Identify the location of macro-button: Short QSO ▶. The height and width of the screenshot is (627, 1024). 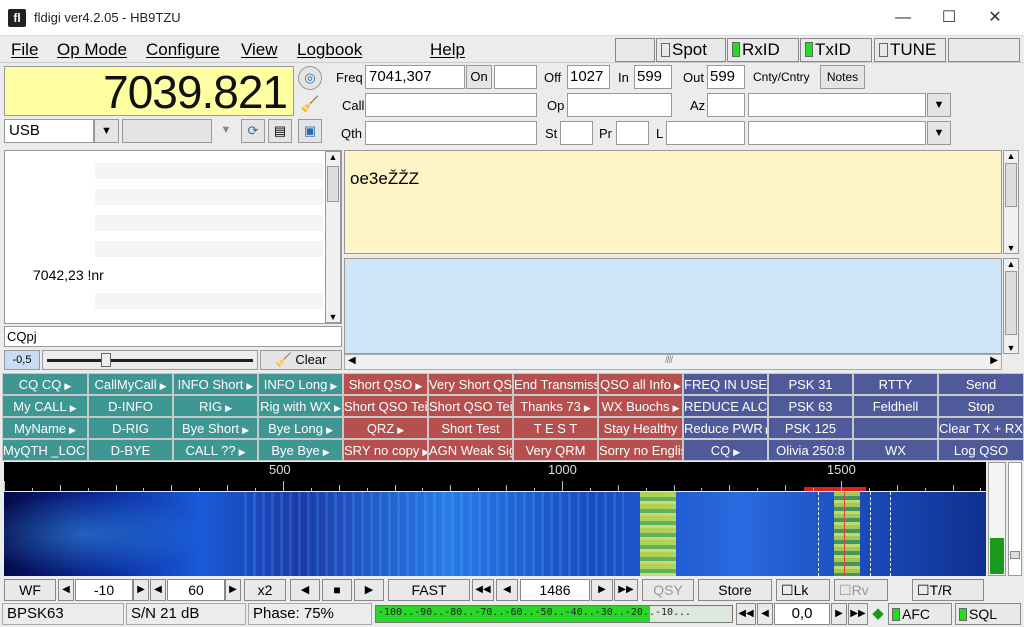
(385, 384).